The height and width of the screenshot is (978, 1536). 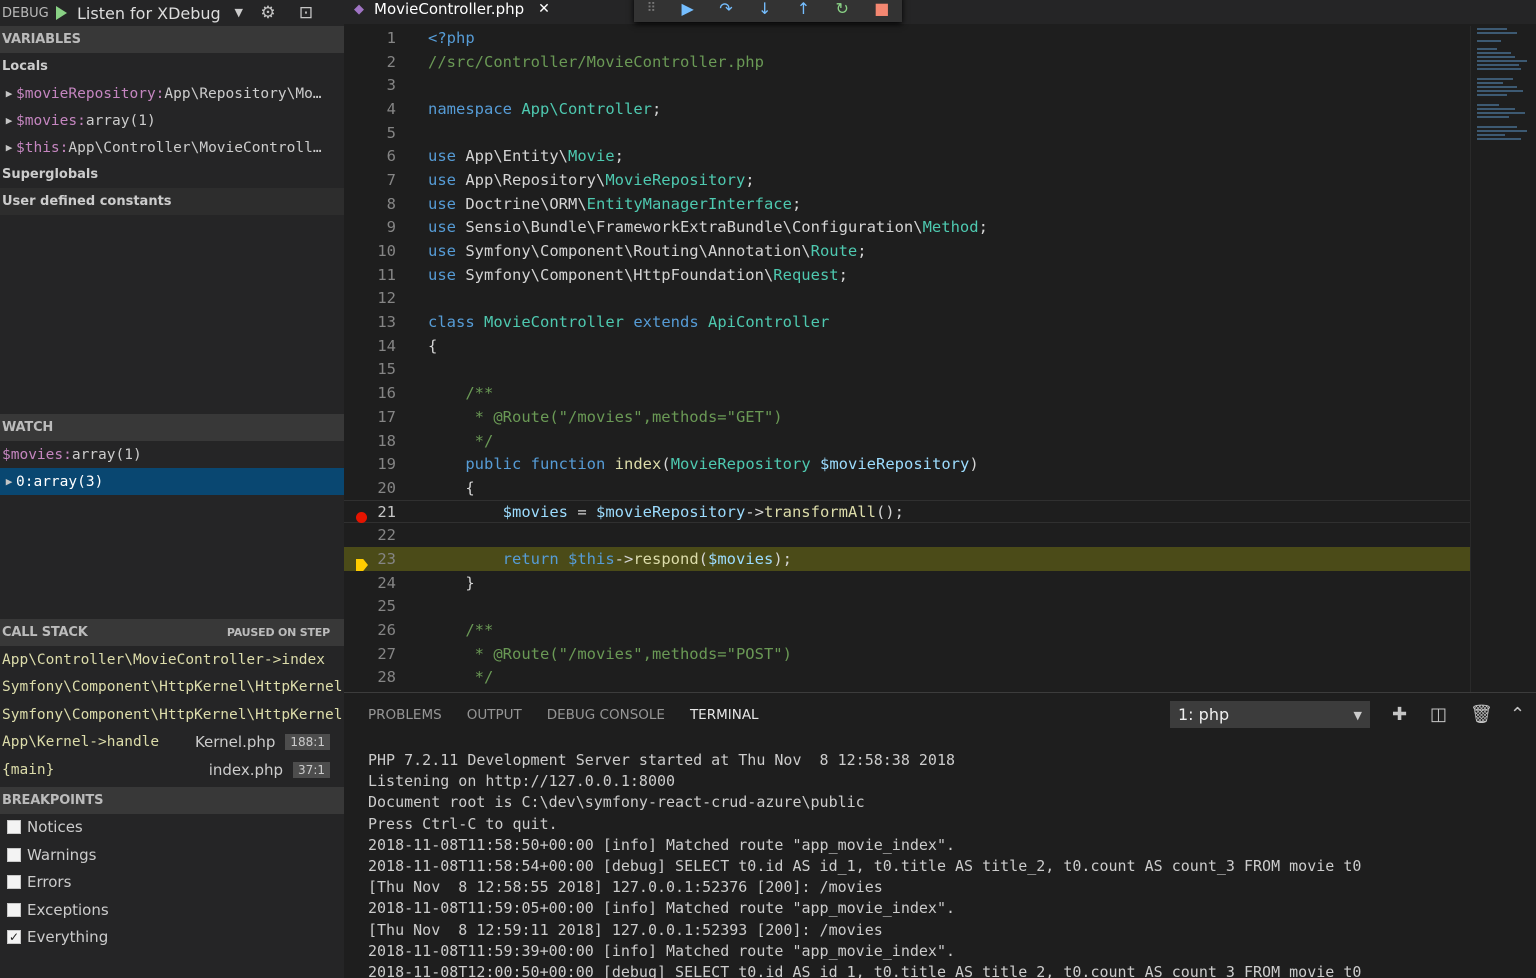 What do you see at coordinates (172, 454) in the screenshot?
I see `watch-item: $movies: array(1)` at bounding box center [172, 454].